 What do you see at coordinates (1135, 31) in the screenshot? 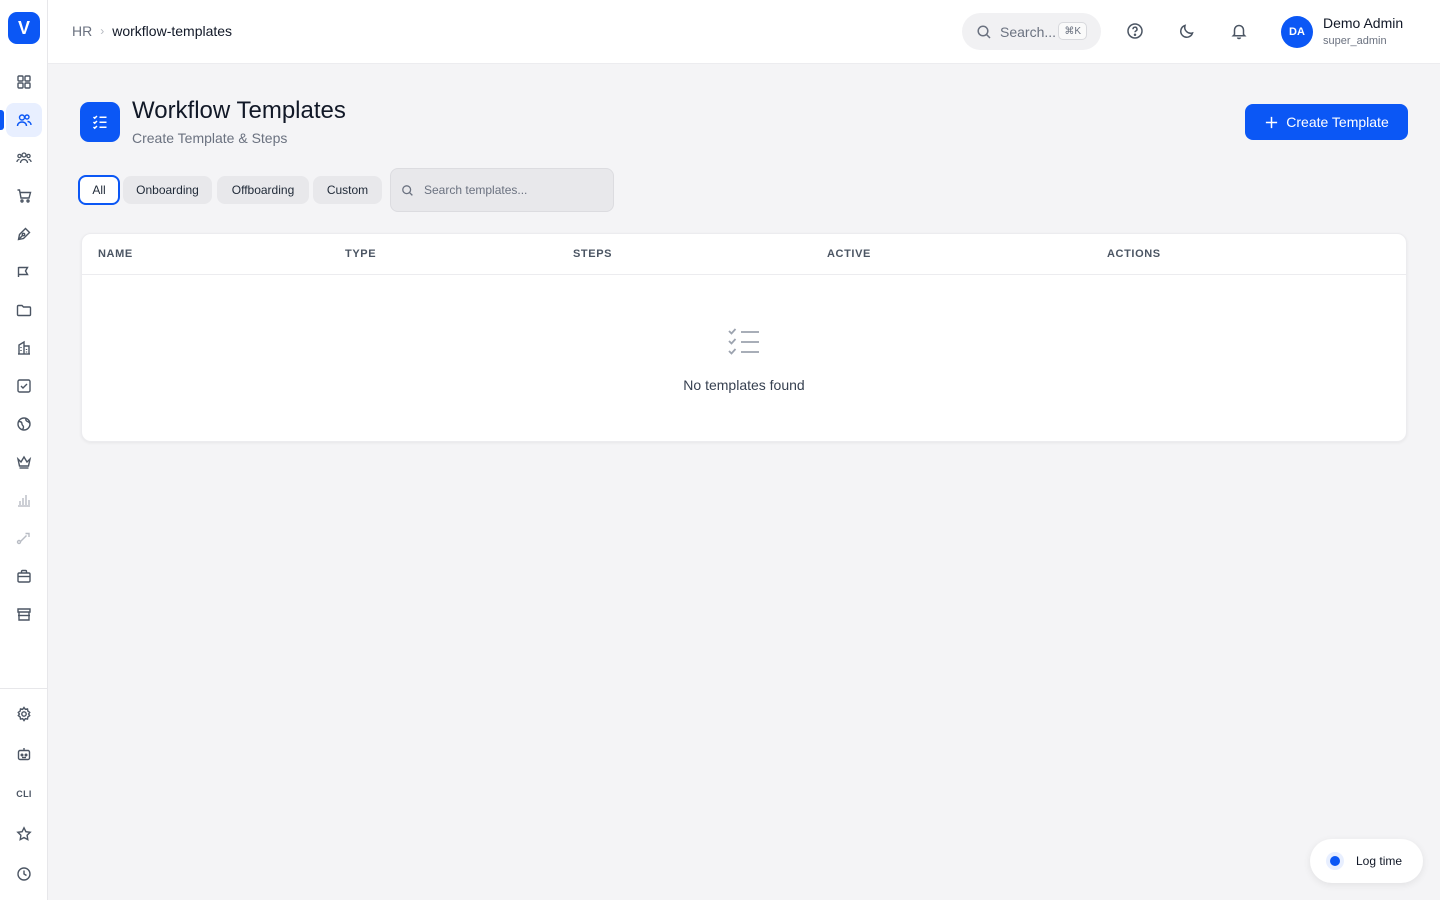
I see `help-icon` at bounding box center [1135, 31].